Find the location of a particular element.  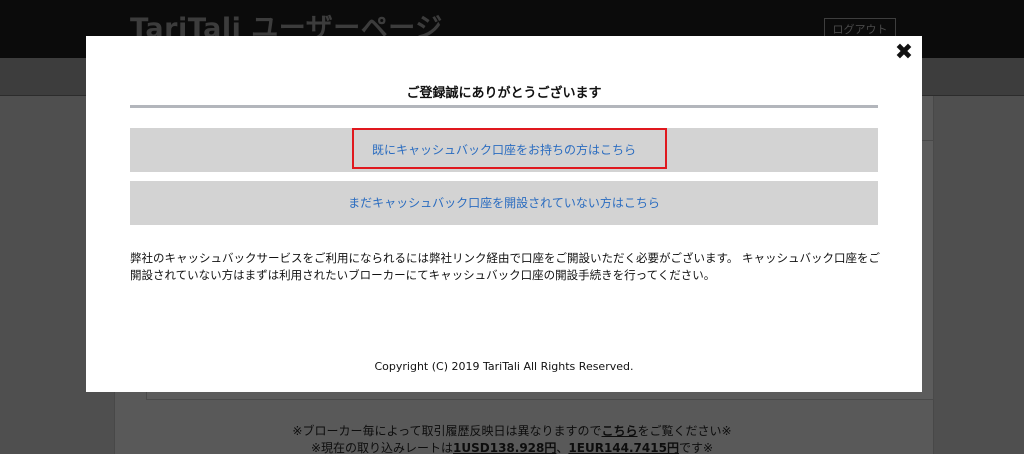

history-note-link: こちら is located at coordinates (620, 431).